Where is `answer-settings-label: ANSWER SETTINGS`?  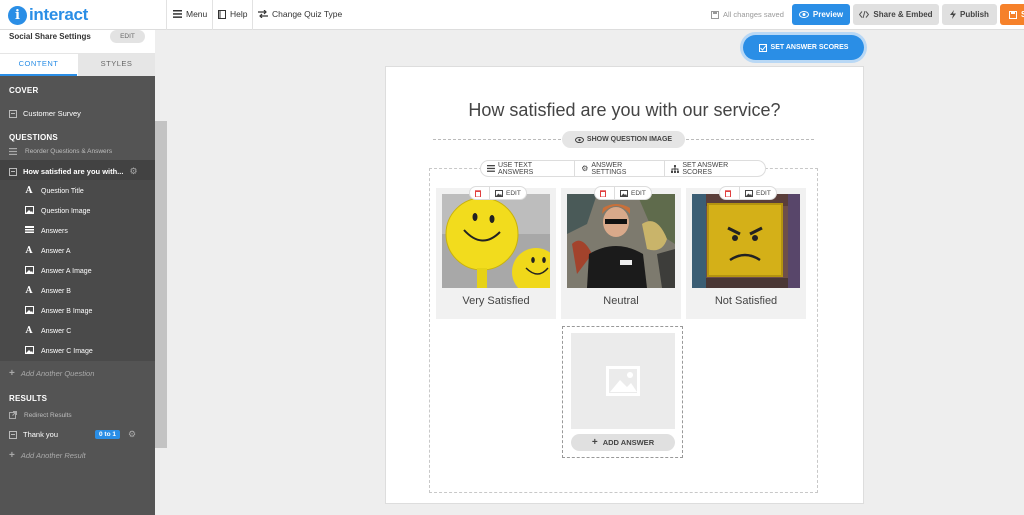
answer-settings-label: ANSWER SETTINGS is located at coordinates (609, 168).